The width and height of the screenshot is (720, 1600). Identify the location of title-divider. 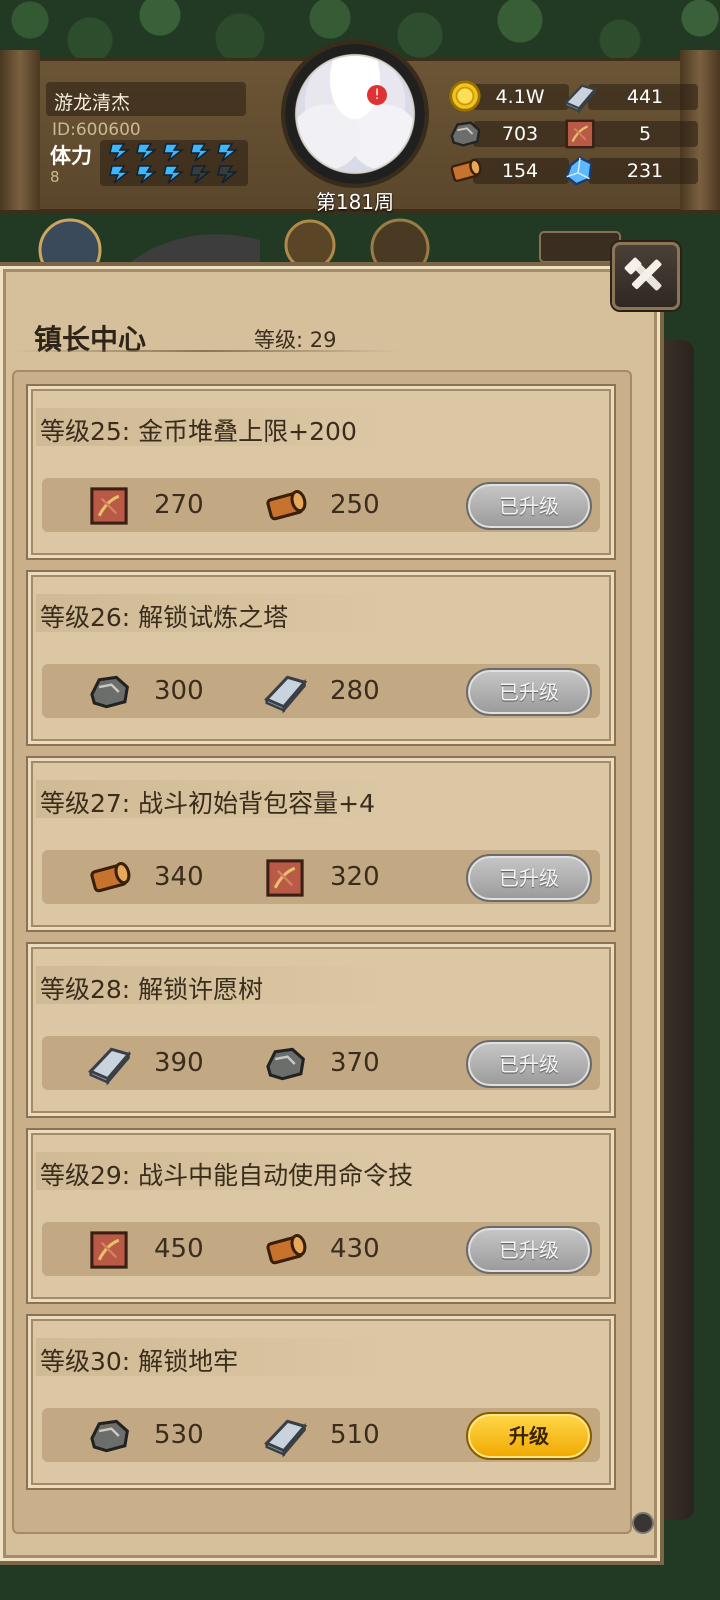
(205, 351).